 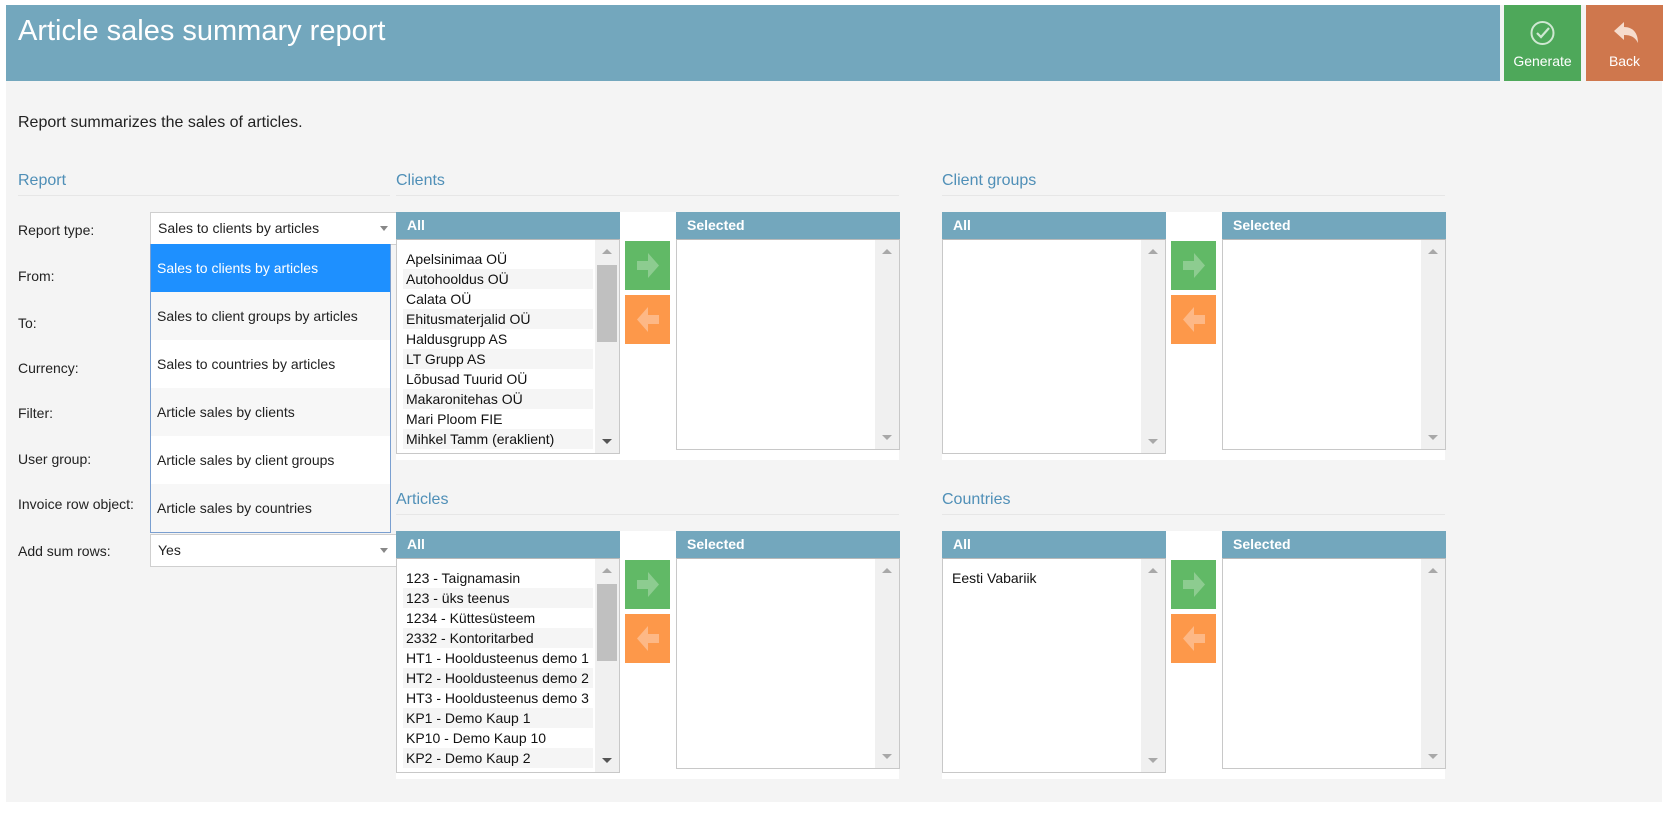 I want to click on back-button: Back, so click(x=1624, y=43).